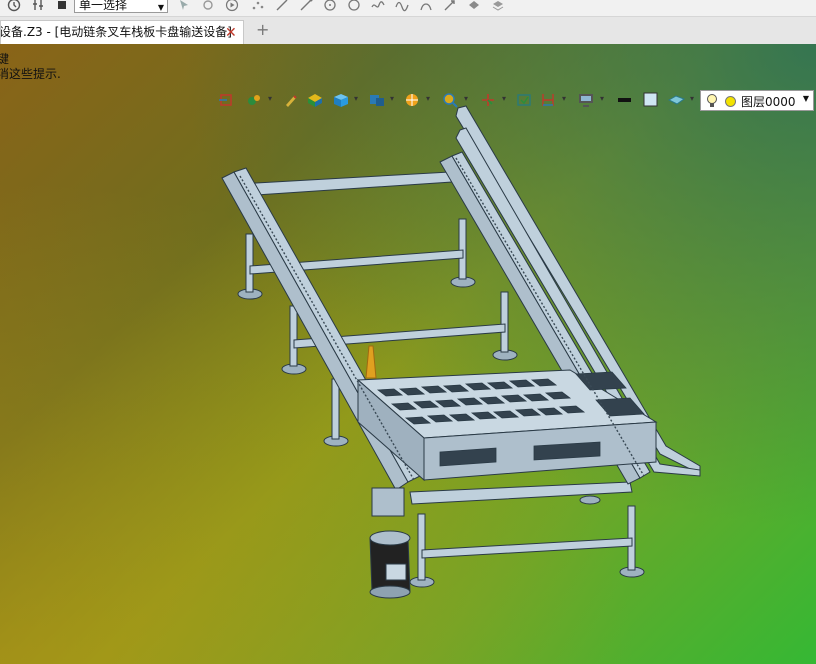 Image resolution: width=816 pixels, height=664 pixels. What do you see at coordinates (712, 102) in the screenshot?
I see `lightbulb-icon` at bounding box center [712, 102].